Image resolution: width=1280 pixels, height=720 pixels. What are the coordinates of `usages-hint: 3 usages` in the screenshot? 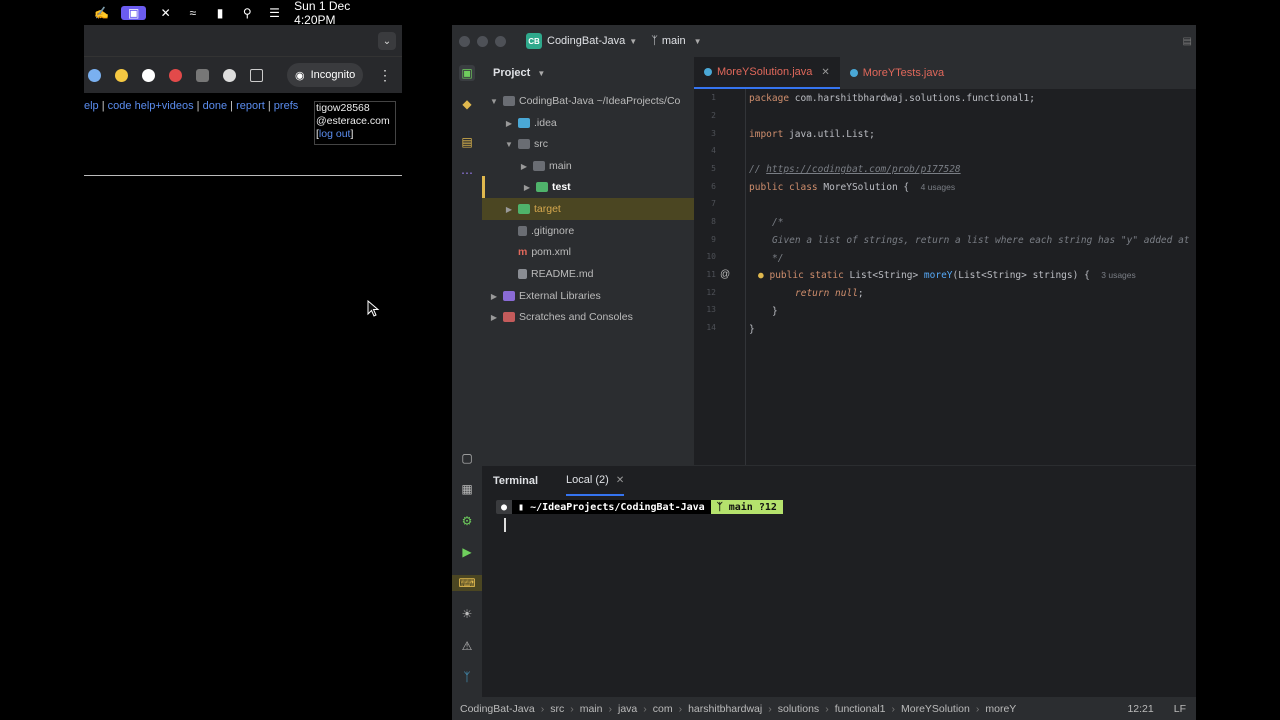 It's located at (1118, 275).